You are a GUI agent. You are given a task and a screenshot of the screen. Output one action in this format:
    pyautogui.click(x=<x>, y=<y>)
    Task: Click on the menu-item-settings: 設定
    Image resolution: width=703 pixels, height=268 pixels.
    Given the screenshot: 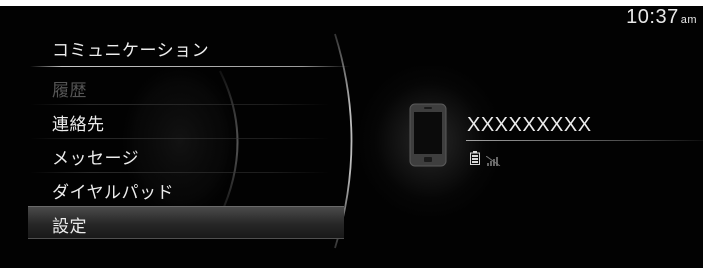 What is the action you would take?
    pyautogui.click(x=69, y=224)
    